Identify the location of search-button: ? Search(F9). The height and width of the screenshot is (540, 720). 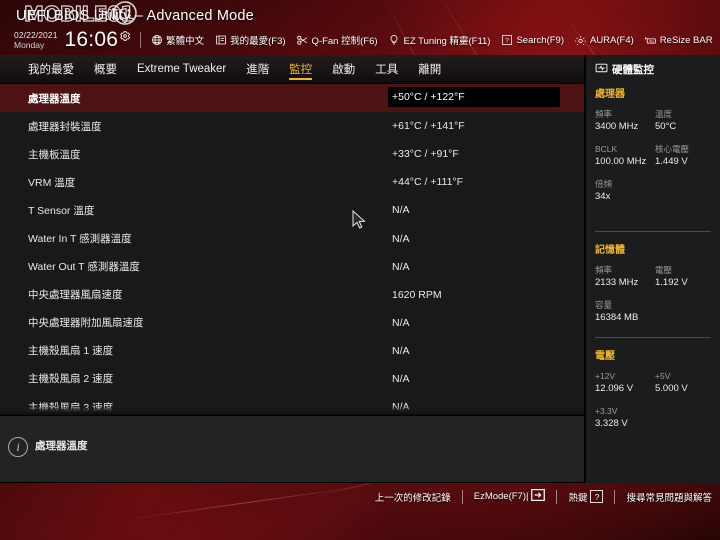
(532, 40).